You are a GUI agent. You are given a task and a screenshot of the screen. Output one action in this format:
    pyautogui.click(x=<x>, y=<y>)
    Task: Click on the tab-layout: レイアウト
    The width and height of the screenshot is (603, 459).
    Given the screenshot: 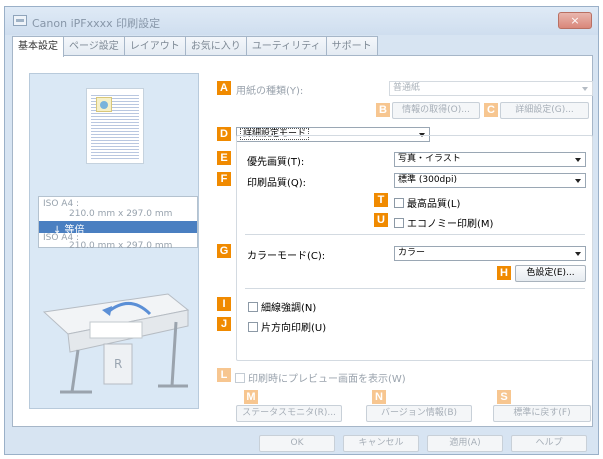 What is the action you would take?
    pyautogui.click(x=154, y=46)
    